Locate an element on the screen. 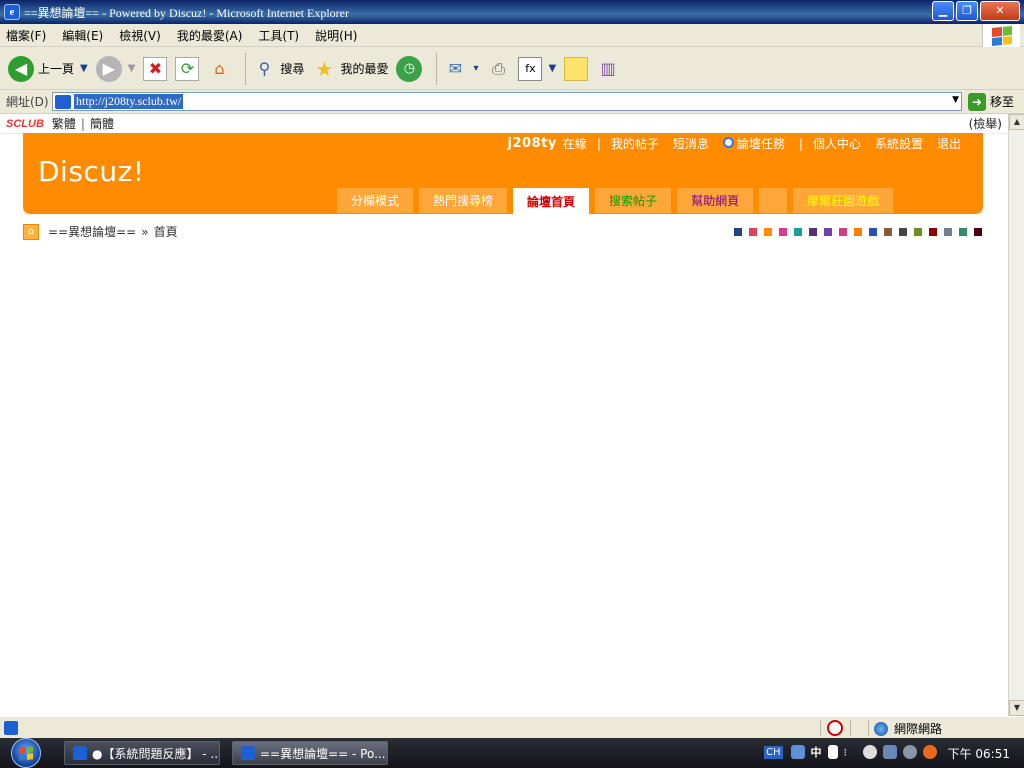 This screenshot has height=768, width=1024. clock: 下午 06:51 is located at coordinates (978, 754).